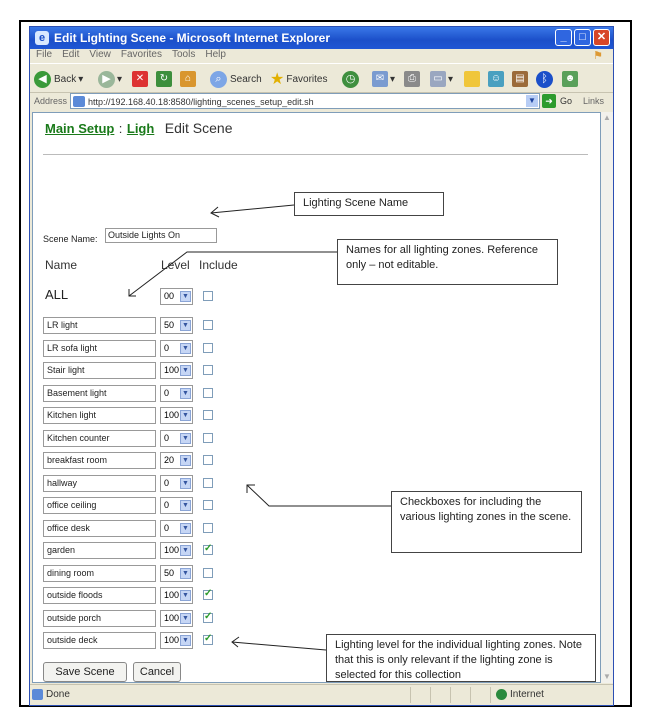  What do you see at coordinates (208, 296) in the screenshot?
I see `all-include-checkbox` at bounding box center [208, 296].